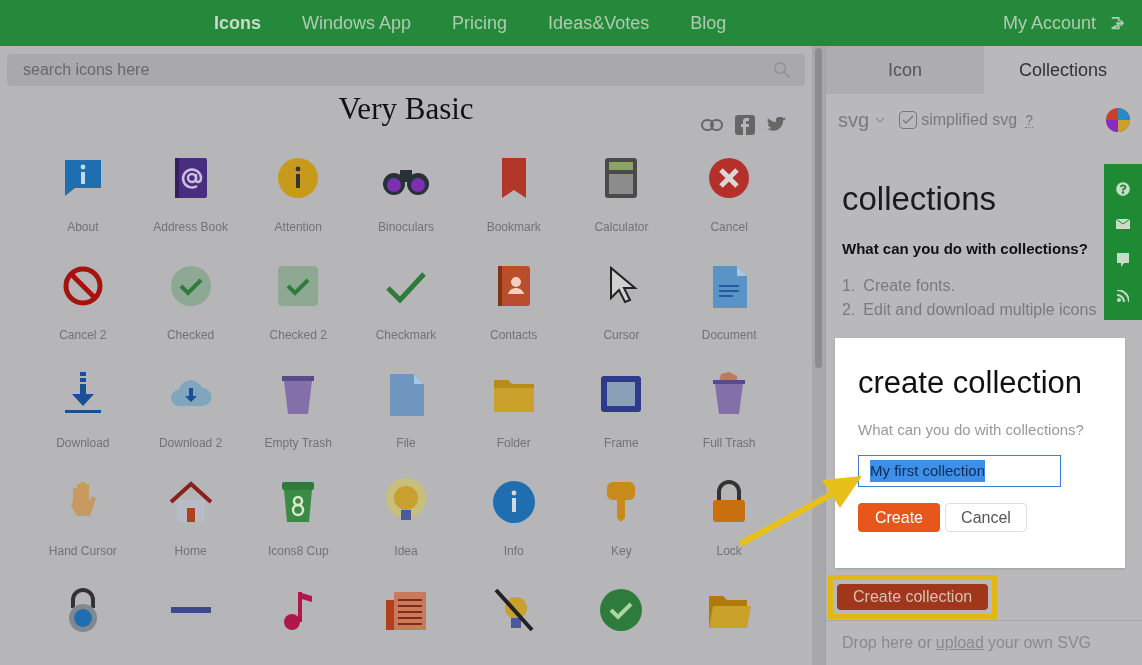 The image size is (1142, 665). What do you see at coordinates (406, 109) in the screenshot?
I see `category-title: Very Basic` at bounding box center [406, 109].